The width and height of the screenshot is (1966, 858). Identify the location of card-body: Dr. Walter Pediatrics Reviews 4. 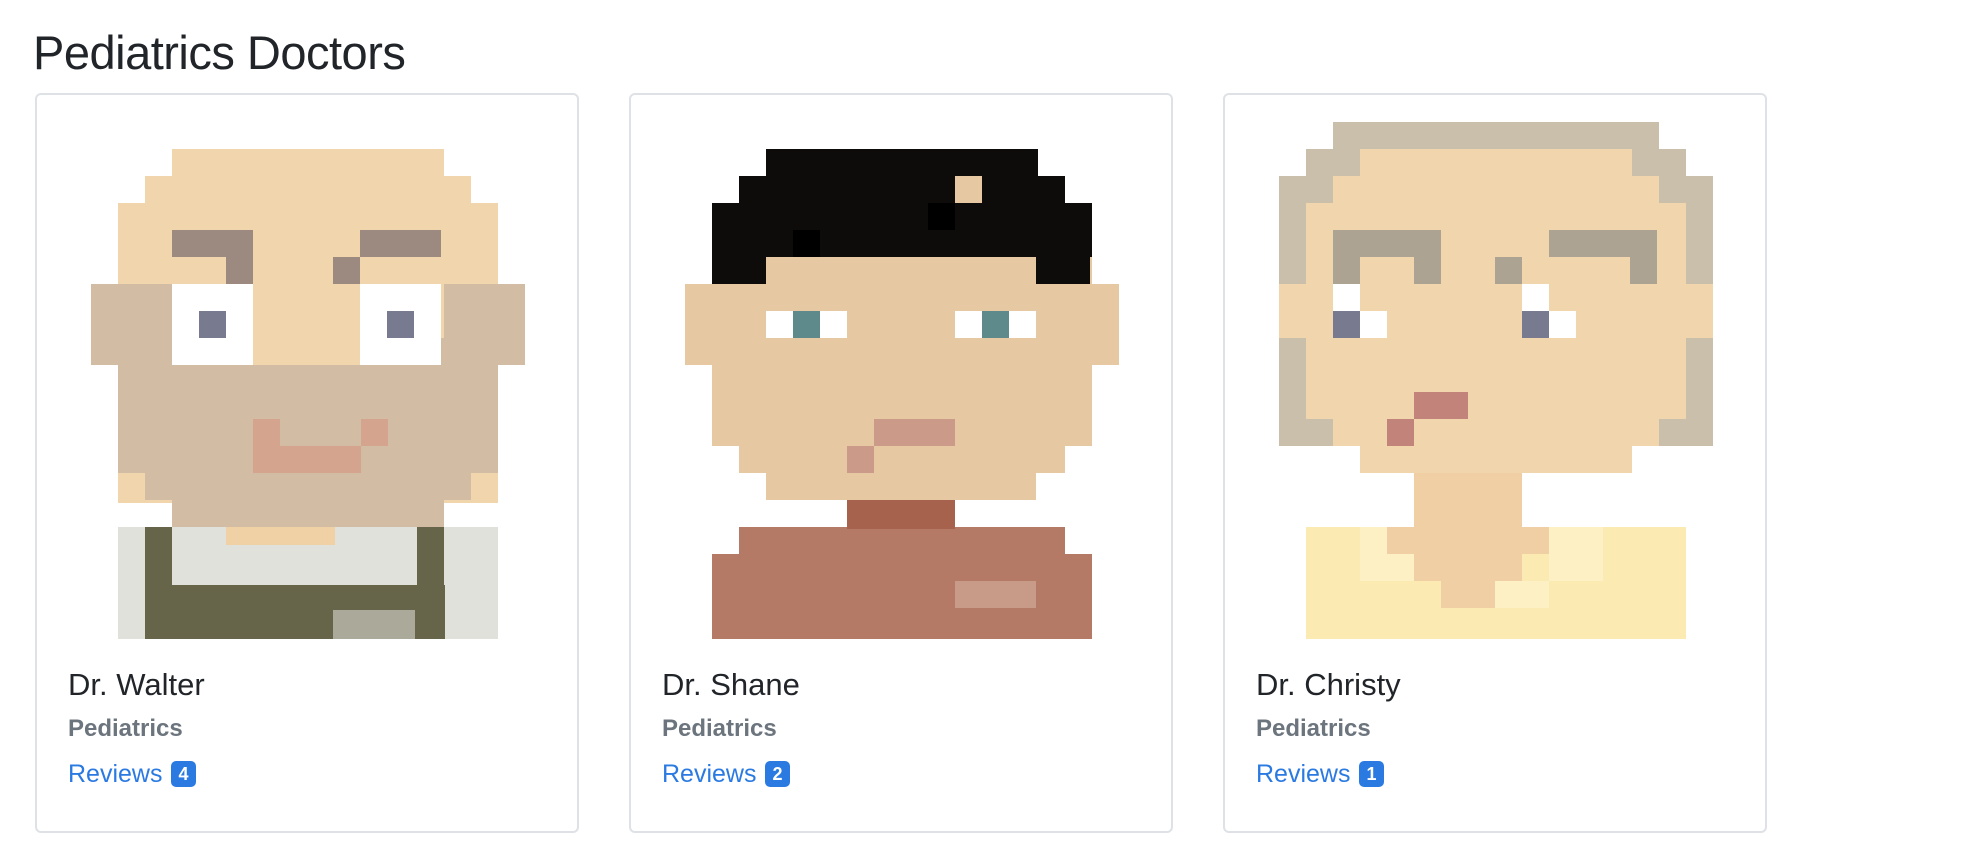
(308, 728).